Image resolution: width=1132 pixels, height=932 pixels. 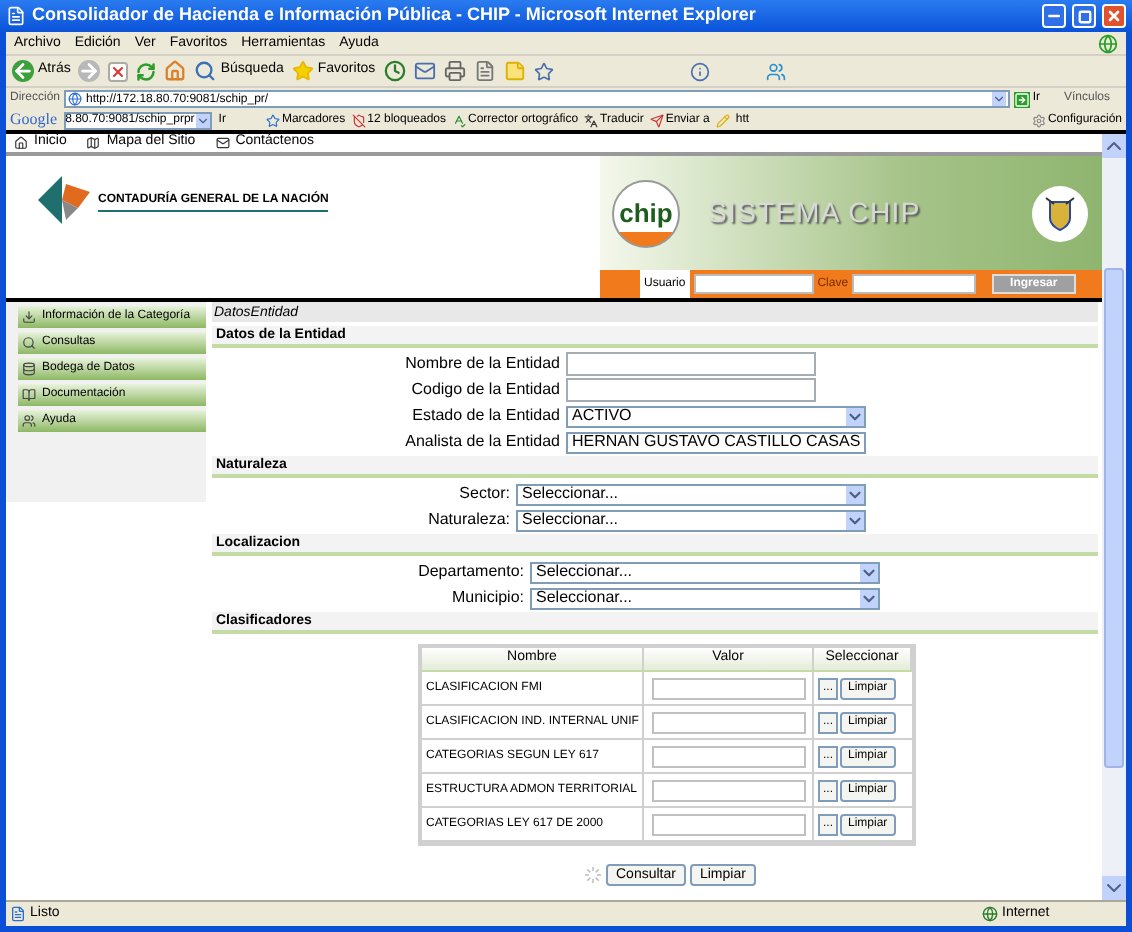 What do you see at coordinates (815, 213) in the screenshot?
I see `system-title: SISTEMA CHIP` at bounding box center [815, 213].